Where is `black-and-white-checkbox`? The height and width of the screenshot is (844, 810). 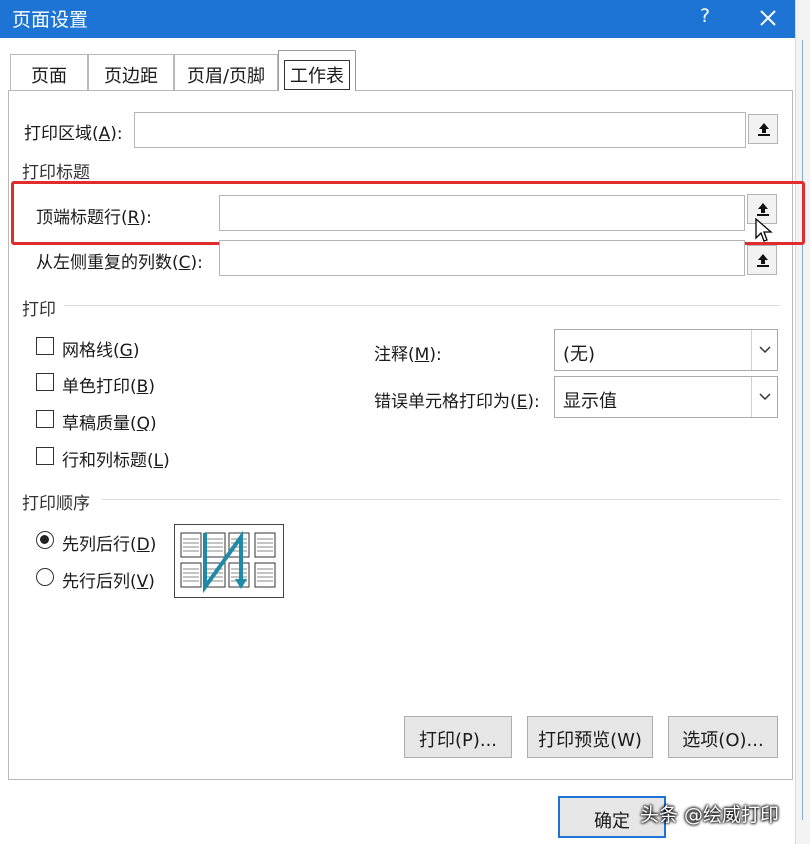
black-and-white-checkbox is located at coordinates (45, 382).